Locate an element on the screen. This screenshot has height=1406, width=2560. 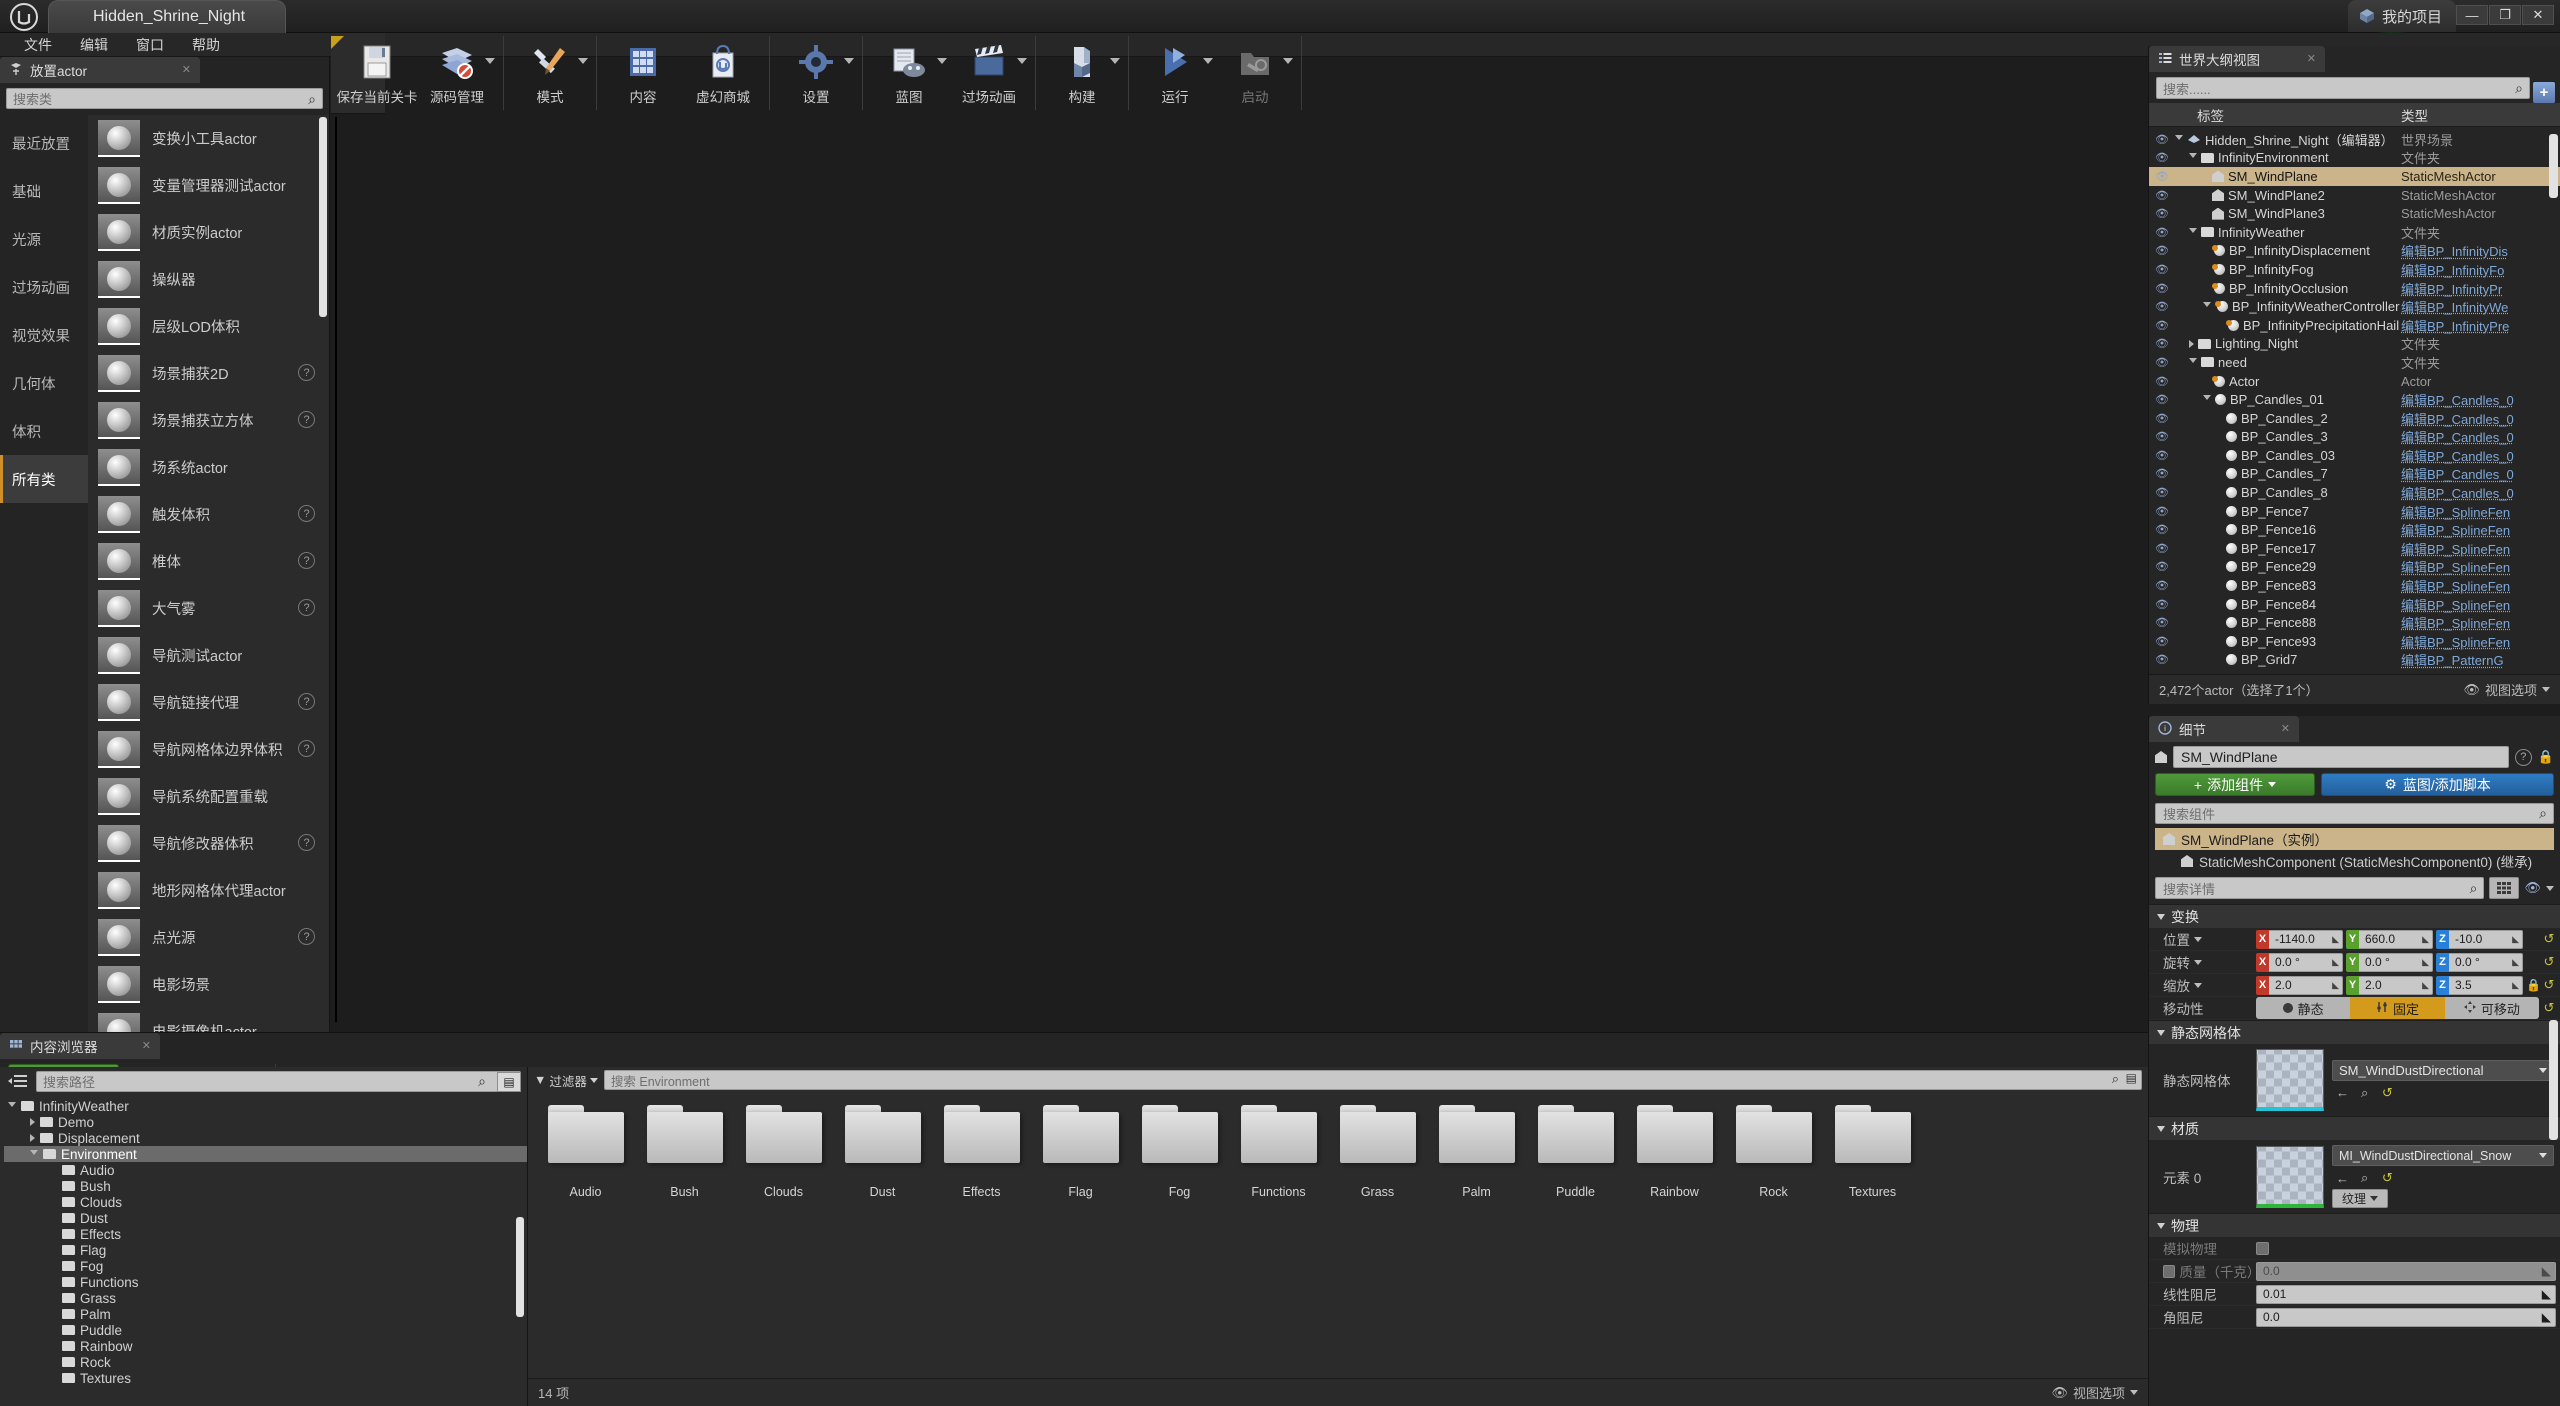
browse-asset-icon: ⌕ is located at coordinates (2364, 1178).